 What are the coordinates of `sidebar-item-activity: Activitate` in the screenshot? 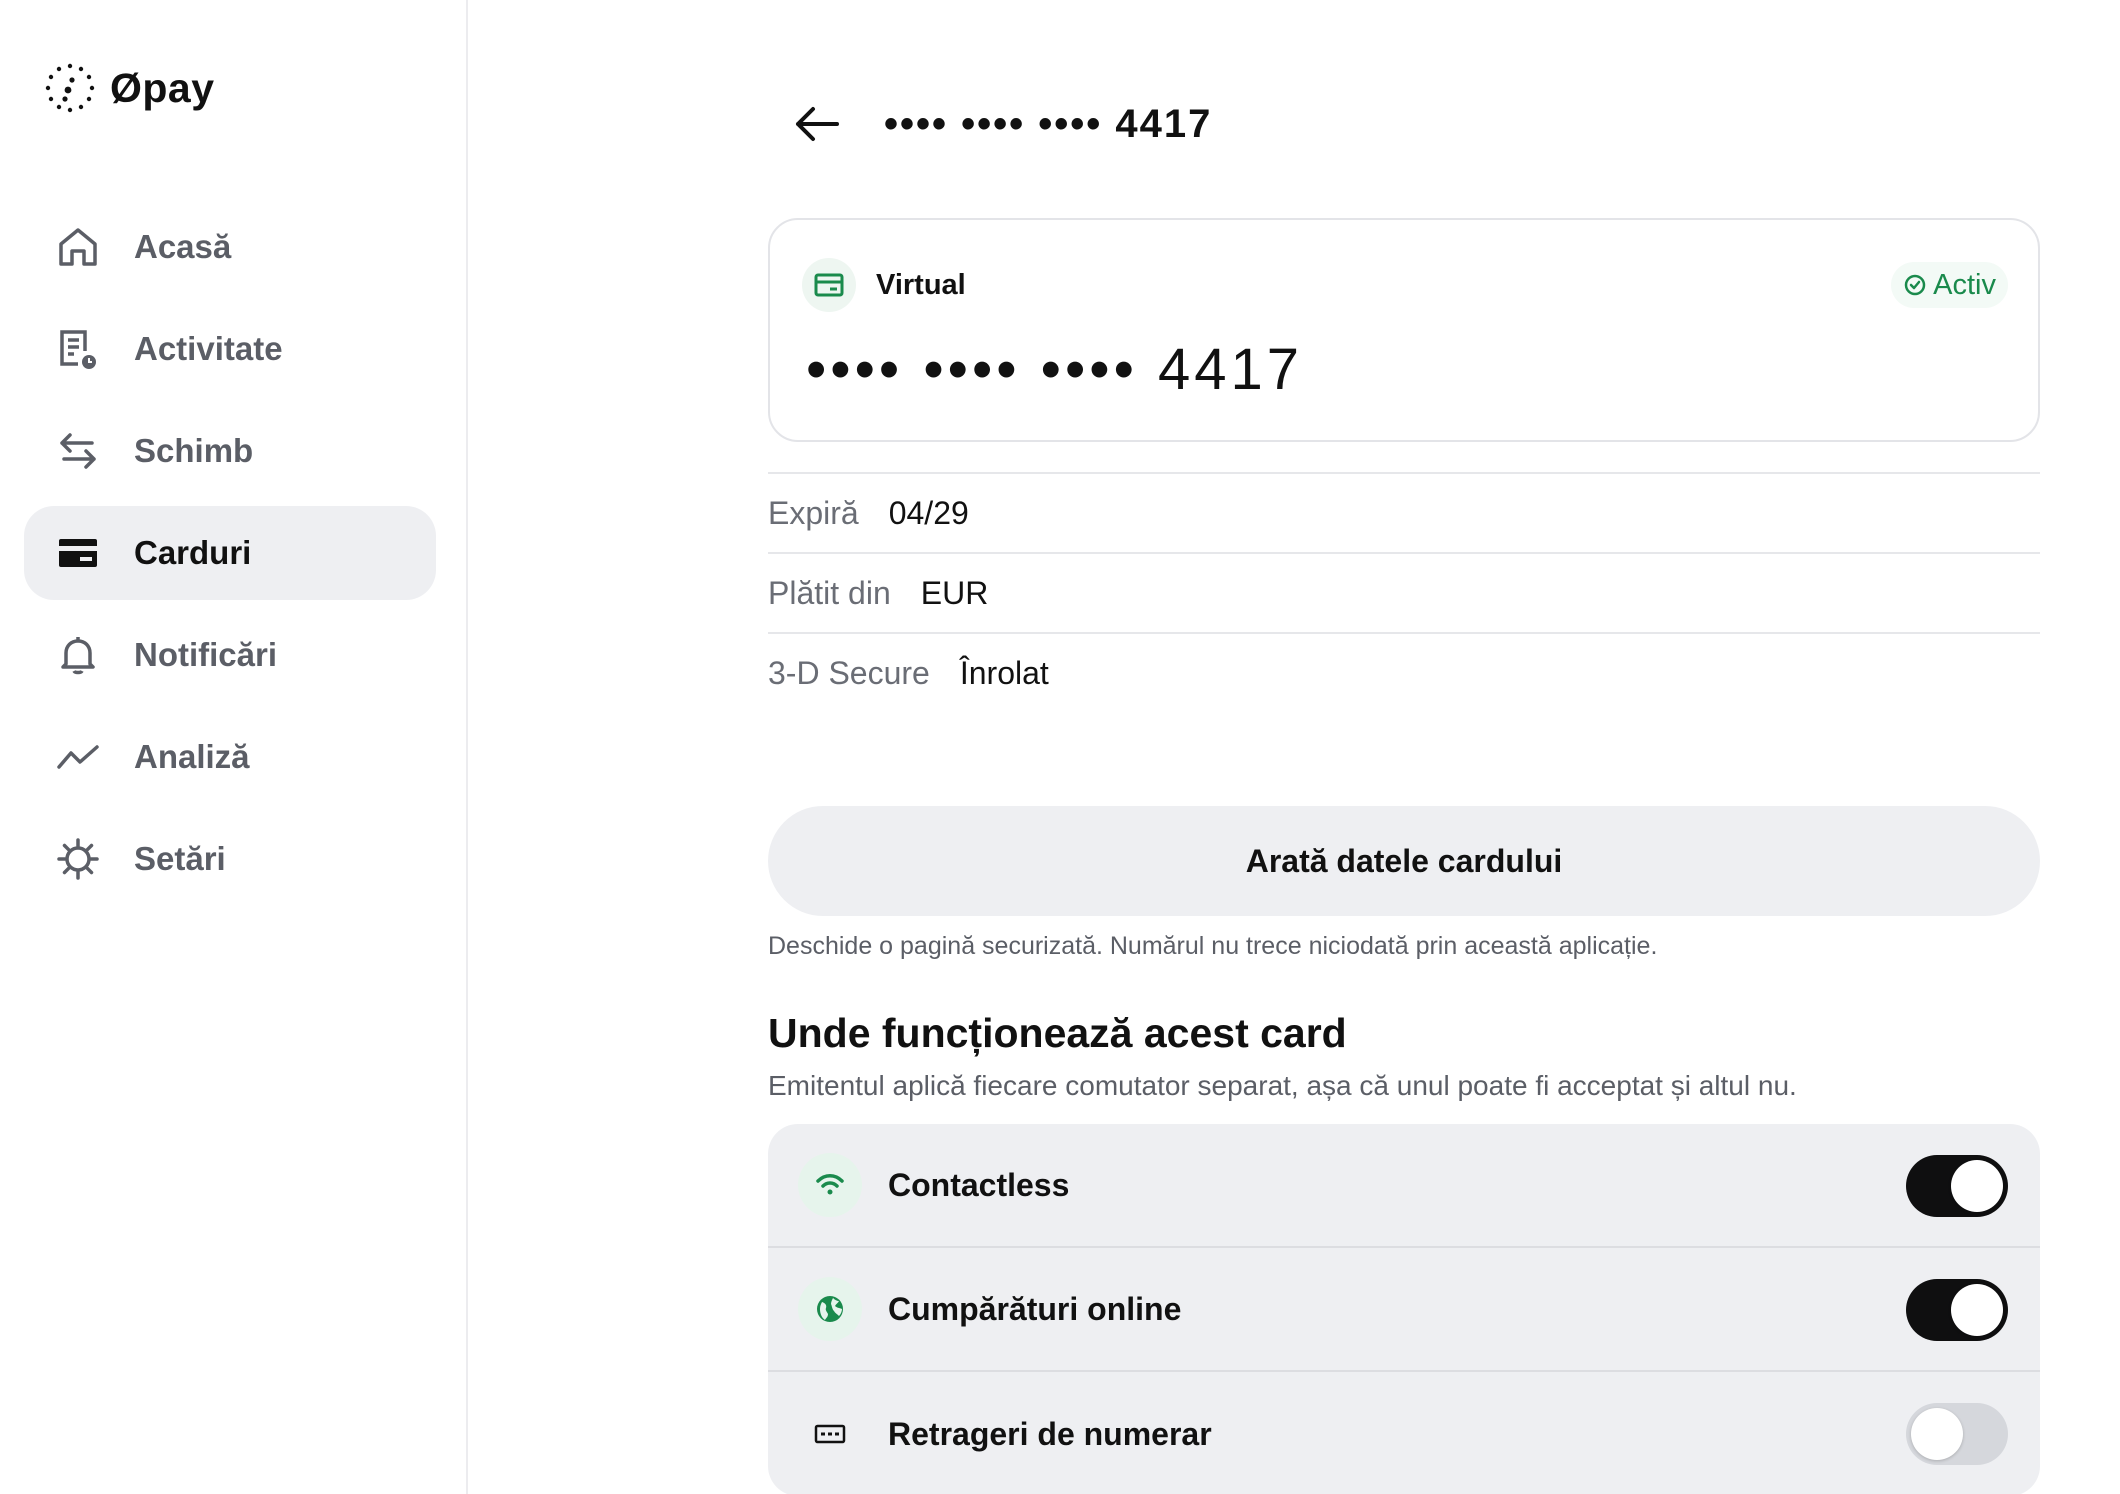 It's located at (230, 349).